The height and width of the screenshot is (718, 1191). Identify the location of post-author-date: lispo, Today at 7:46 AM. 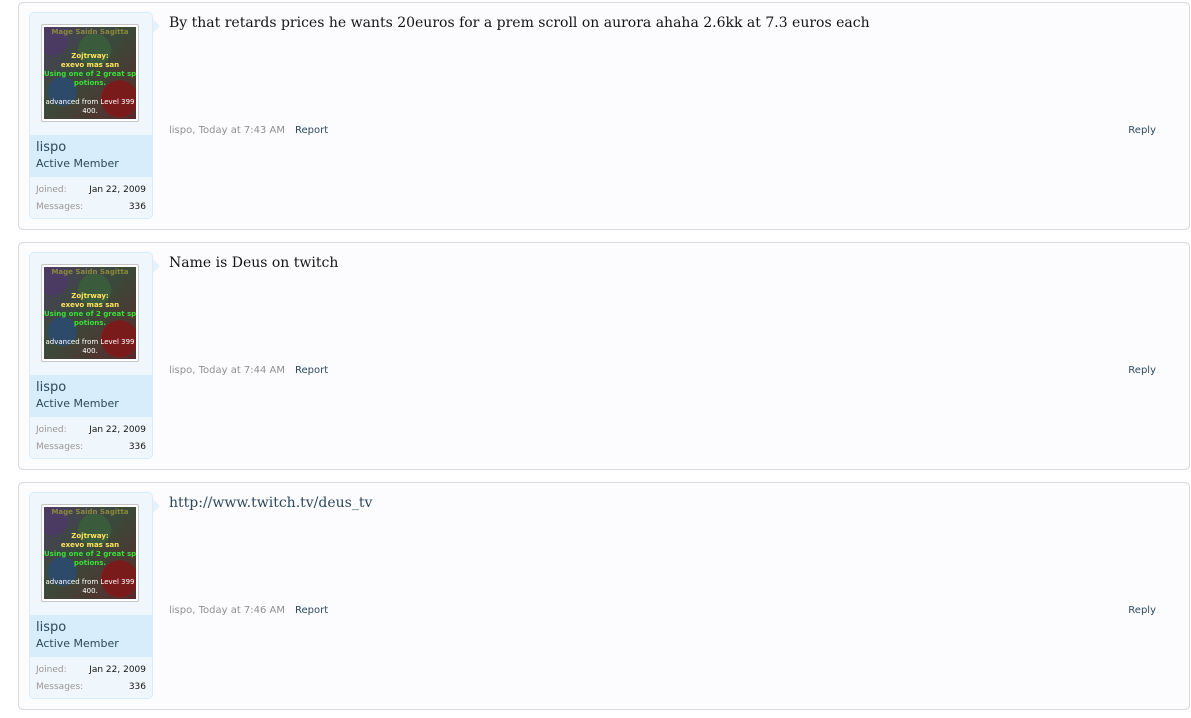
(227, 610).